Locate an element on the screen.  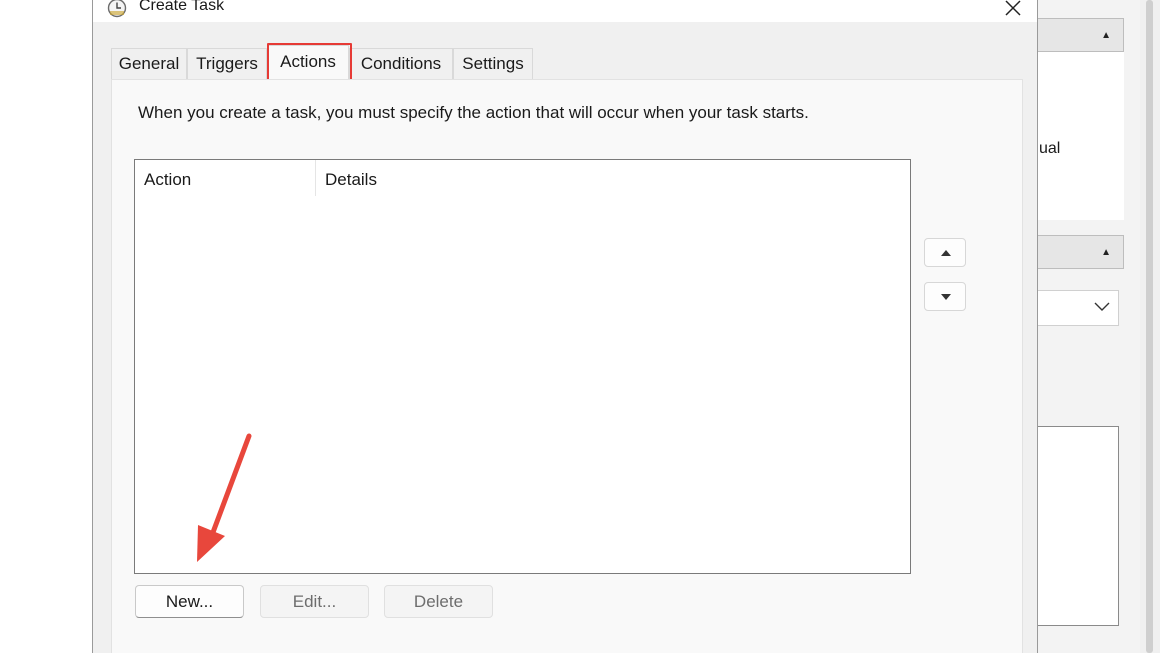
close-icon is located at coordinates (1013, 8).